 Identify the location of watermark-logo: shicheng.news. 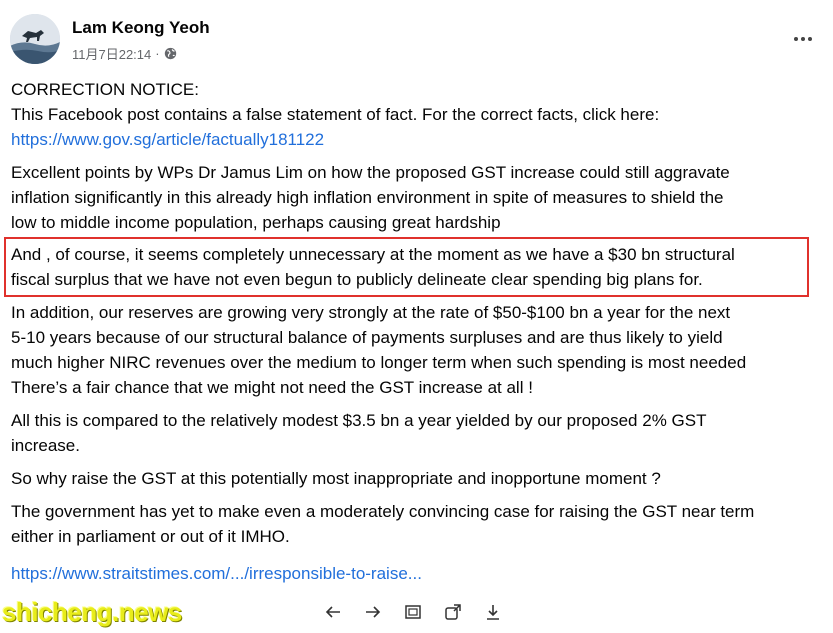
(92, 612).